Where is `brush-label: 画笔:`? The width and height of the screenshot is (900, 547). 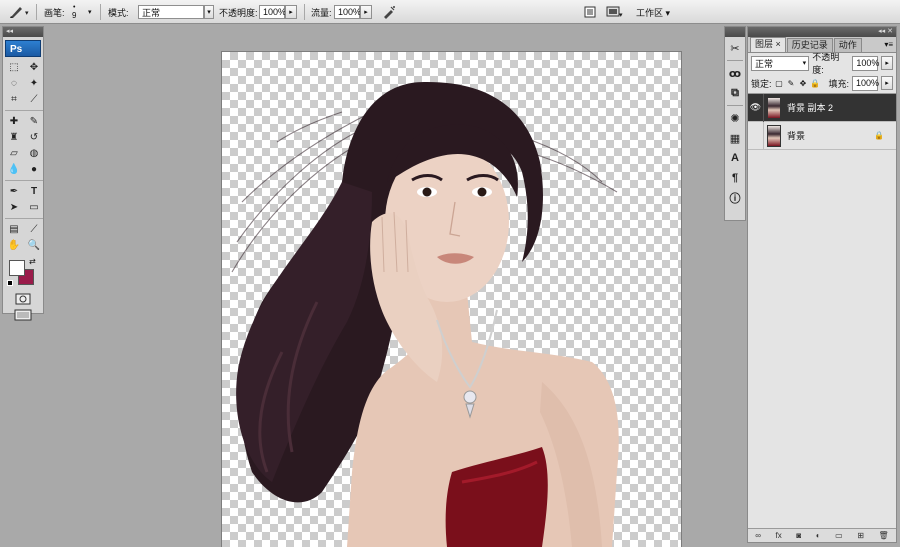
brush-label: 画笔: is located at coordinates (54, 12).